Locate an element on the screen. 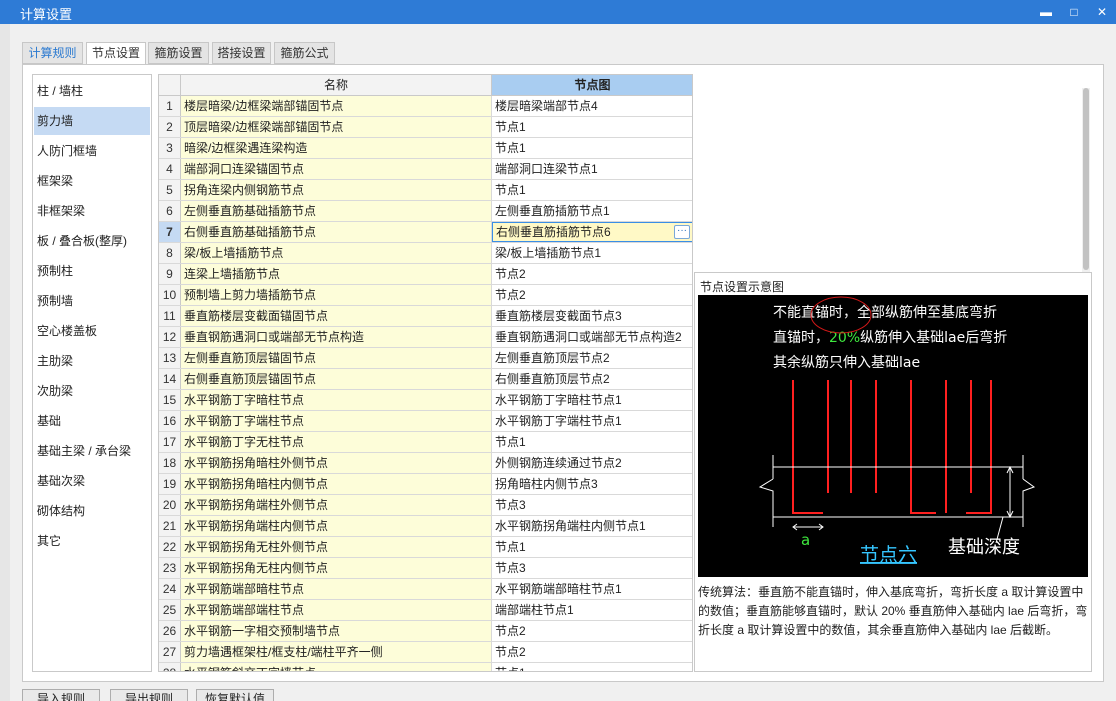 The height and width of the screenshot is (701, 1116). row-node-cell: 垂直筋楼层变截面节点3 is located at coordinates (592, 316).